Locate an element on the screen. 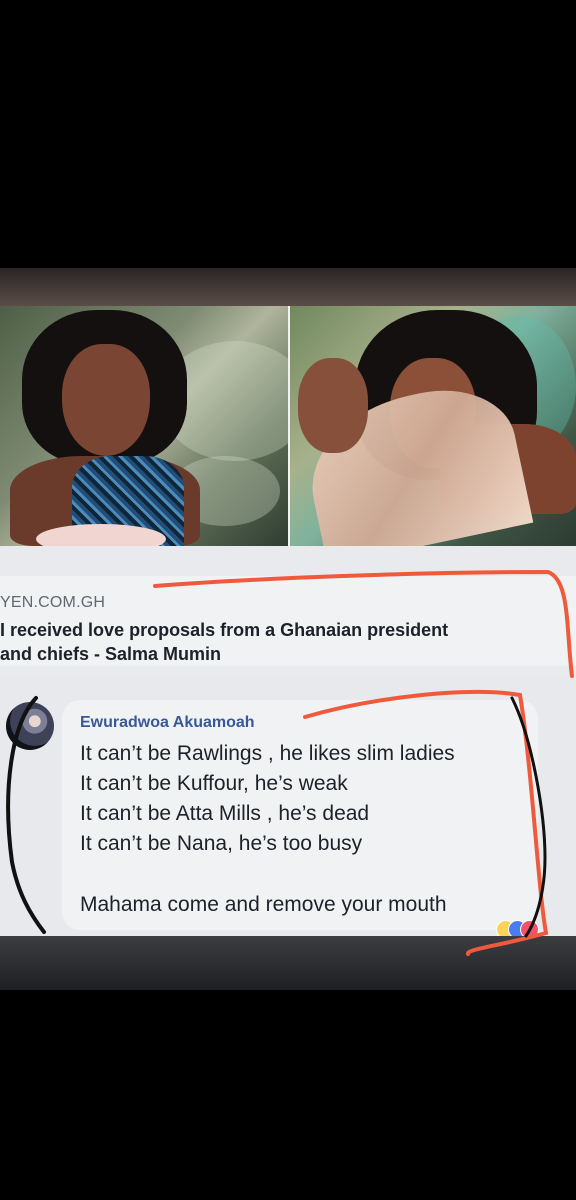  black-left-bracket is located at coordinates (26, 815).